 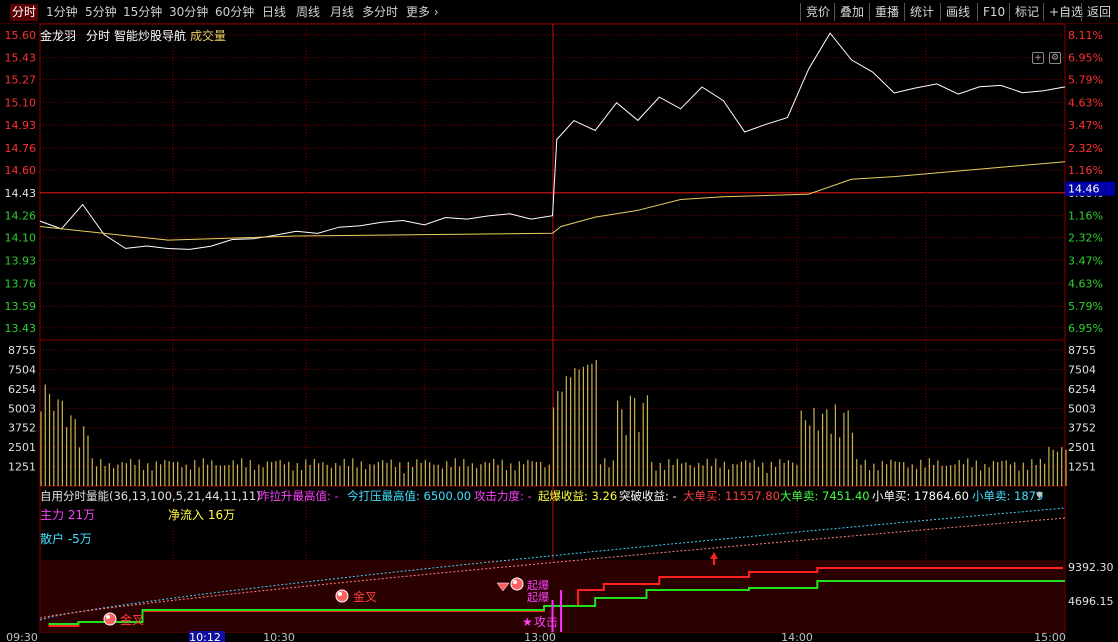 What do you see at coordinates (546, 622) in the screenshot?
I see `attack-label: 攻击` at bounding box center [546, 622].